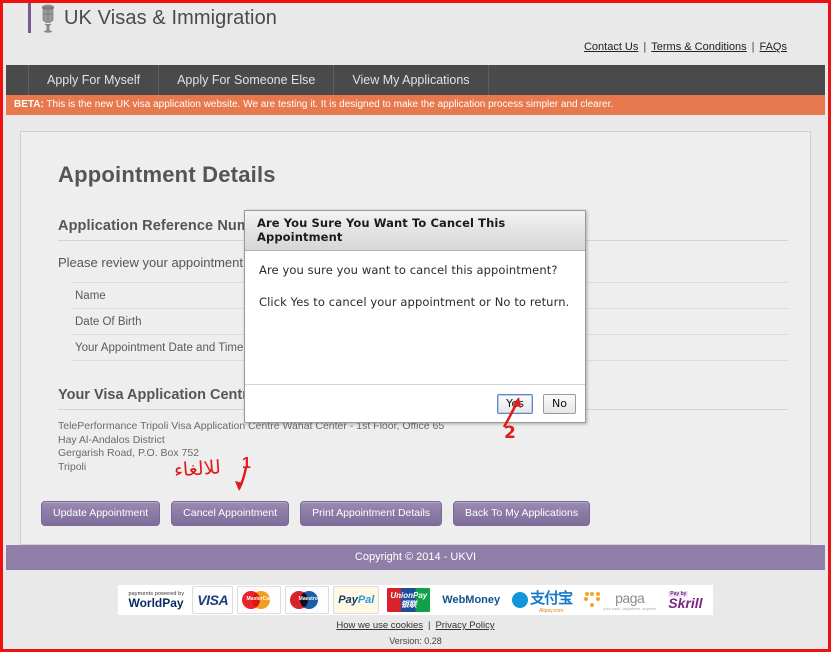 Image resolution: width=831 pixels, height=652 pixels. Describe the element at coordinates (167, 174) in the screenshot. I see `page-title: Appointment Details` at that location.